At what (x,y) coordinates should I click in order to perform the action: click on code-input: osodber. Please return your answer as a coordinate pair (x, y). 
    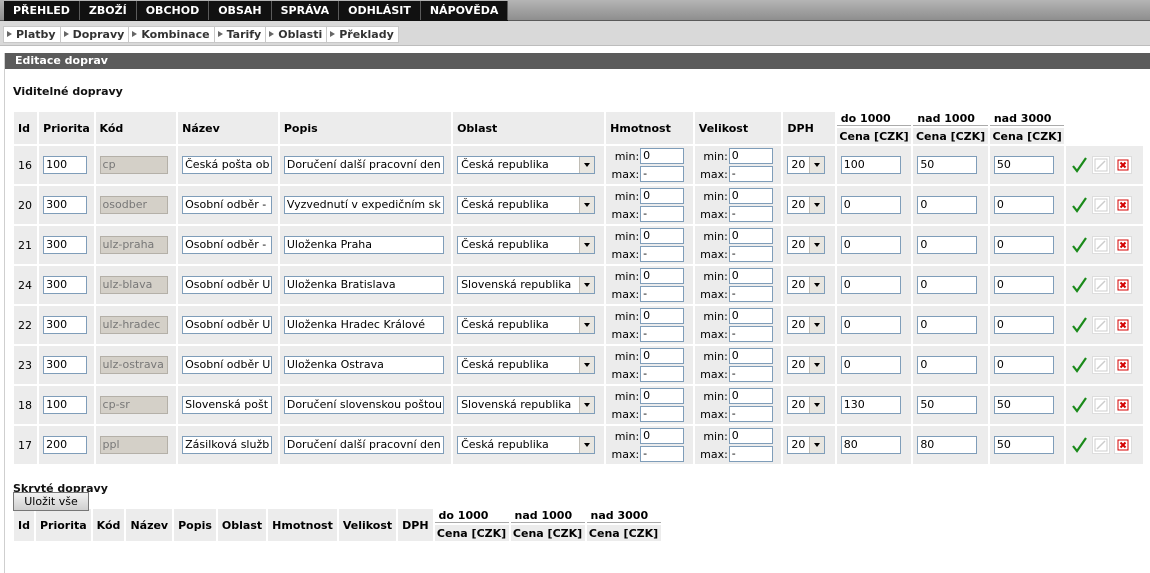
    Looking at the image, I should click on (133, 205).